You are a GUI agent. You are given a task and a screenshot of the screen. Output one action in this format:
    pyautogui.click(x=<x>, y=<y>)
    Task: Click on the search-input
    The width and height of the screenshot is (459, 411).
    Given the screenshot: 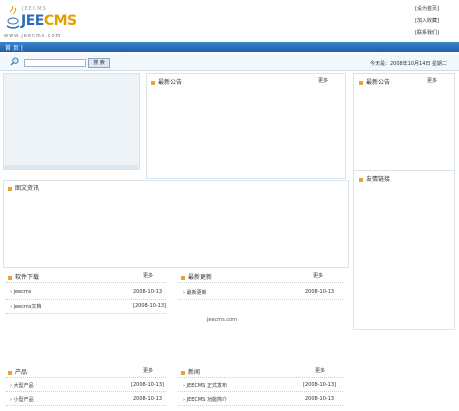 What is the action you would take?
    pyautogui.click(x=55, y=63)
    